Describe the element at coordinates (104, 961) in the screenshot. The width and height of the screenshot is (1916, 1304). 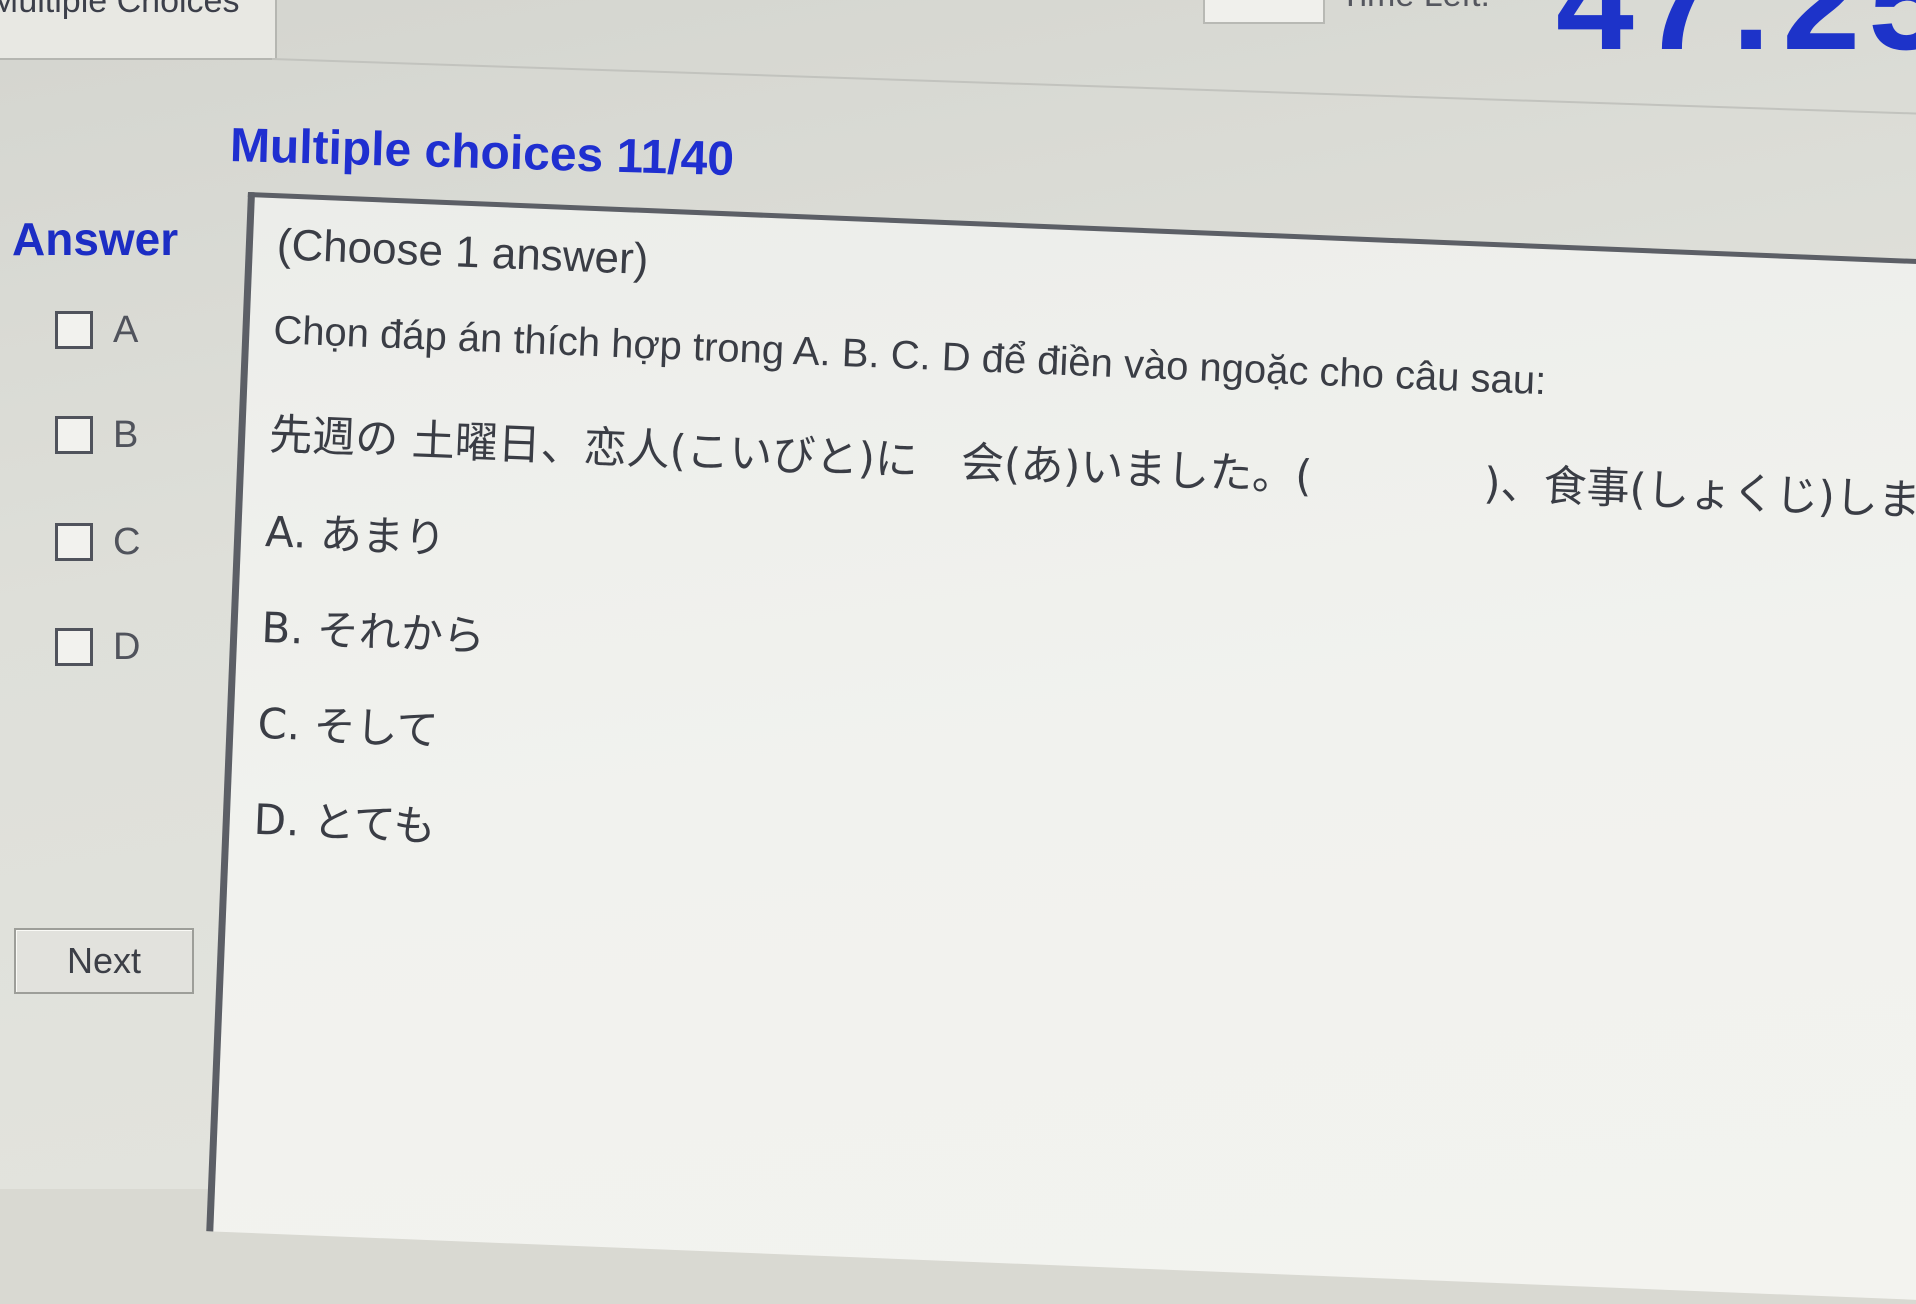
I see `next-button: Next` at that location.